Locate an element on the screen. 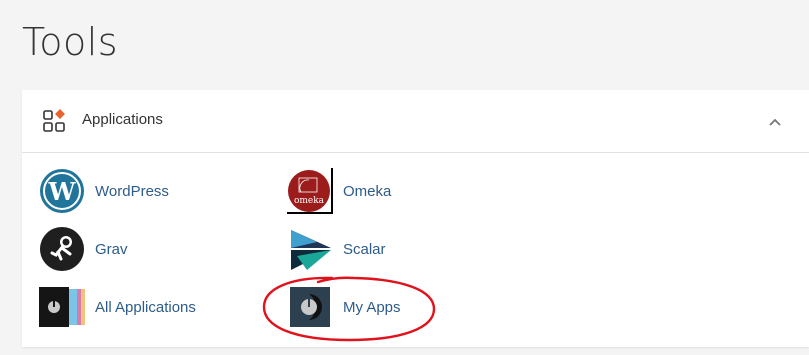 The image size is (809, 355). app-label: Scalar is located at coordinates (364, 249).